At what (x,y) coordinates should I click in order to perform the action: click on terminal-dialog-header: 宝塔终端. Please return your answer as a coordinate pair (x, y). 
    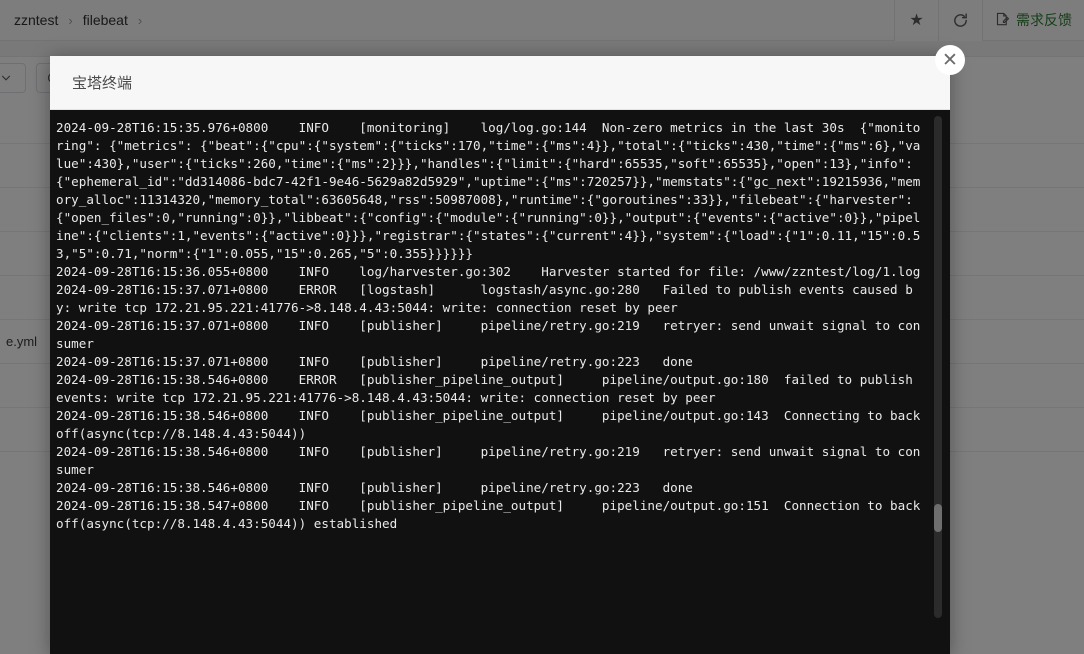
    Looking at the image, I should click on (500, 83).